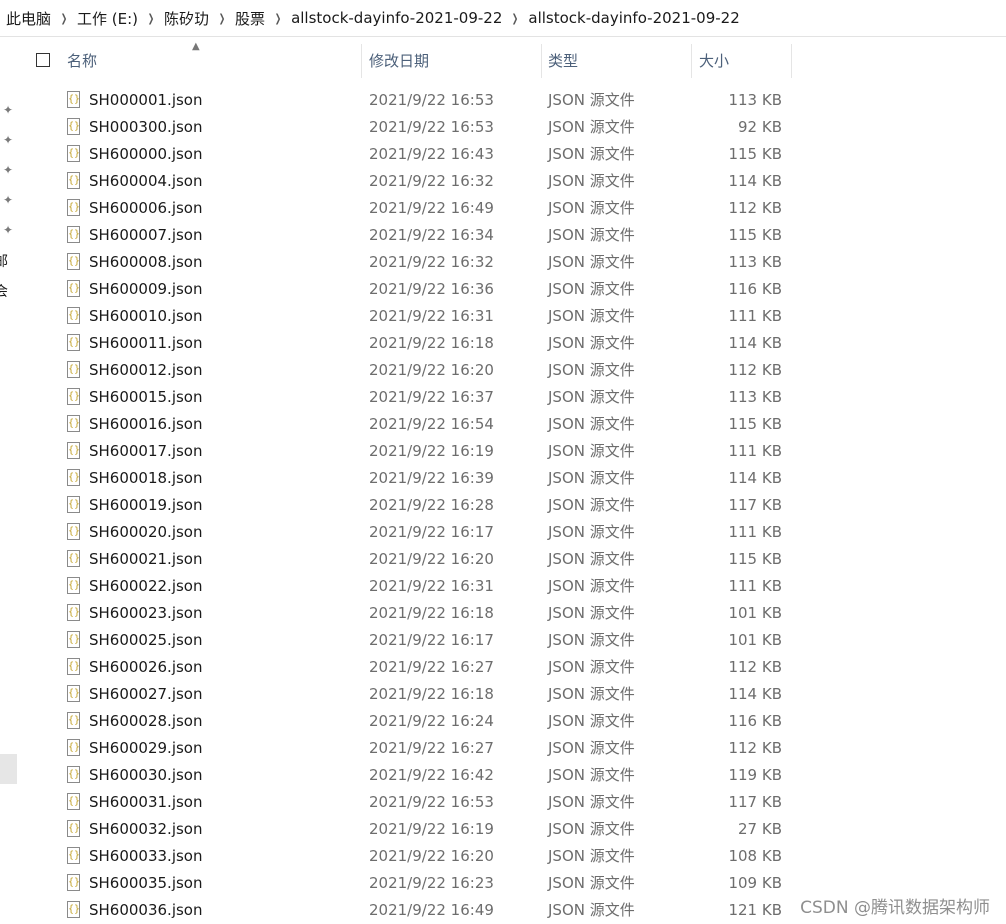 Image resolution: width=1006 pixels, height=924 pixels. What do you see at coordinates (8, 769) in the screenshot?
I see `nav-pane-scrollbar-thumb` at bounding box center [8, 769].